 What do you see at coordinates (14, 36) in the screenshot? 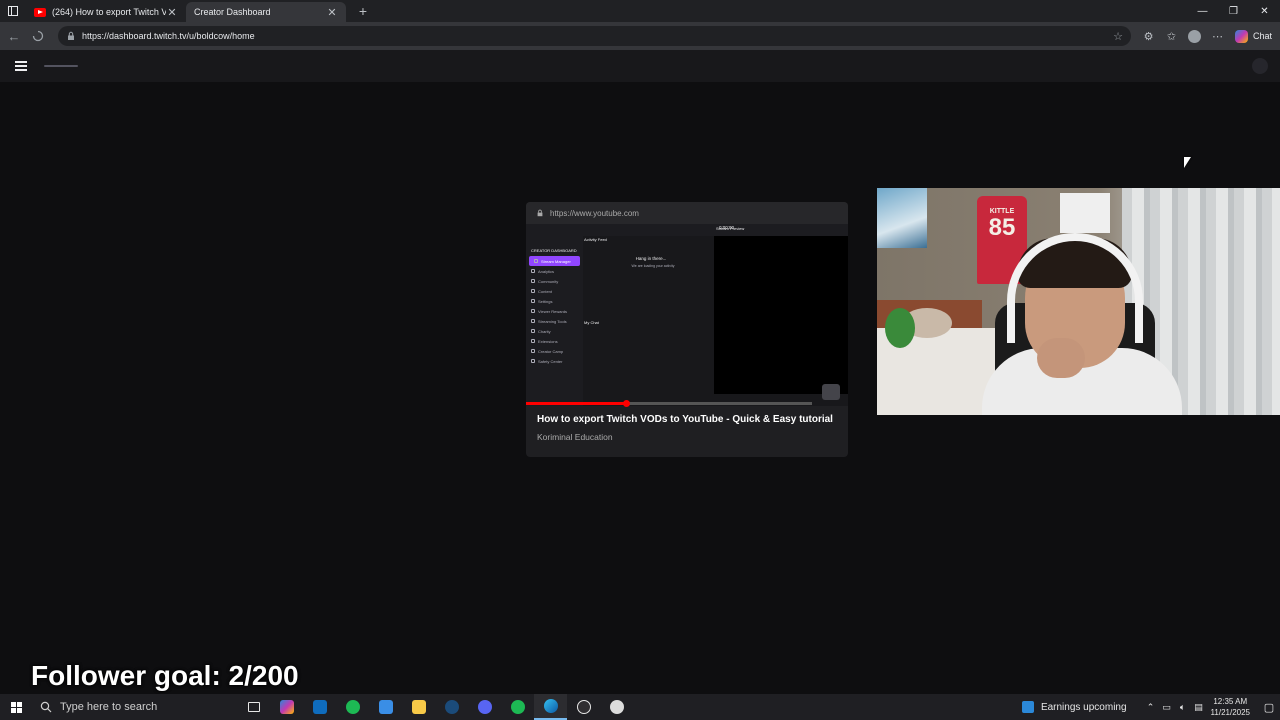
I see `back-icon: ←` at bounding box center [14, 36].